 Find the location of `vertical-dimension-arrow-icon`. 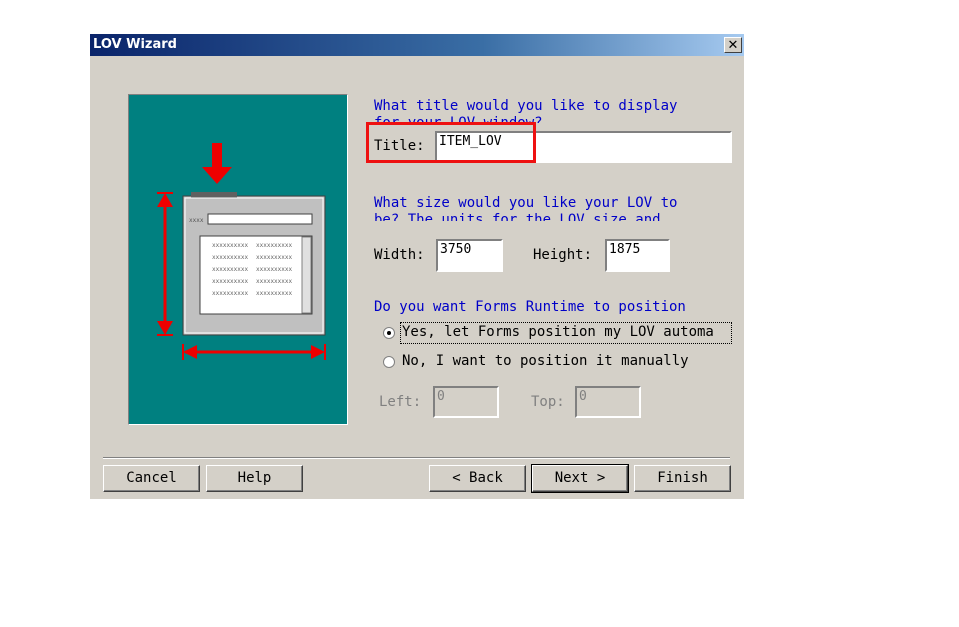

vertical-dimension-arrow-icon is located at coordinates (165, 264).